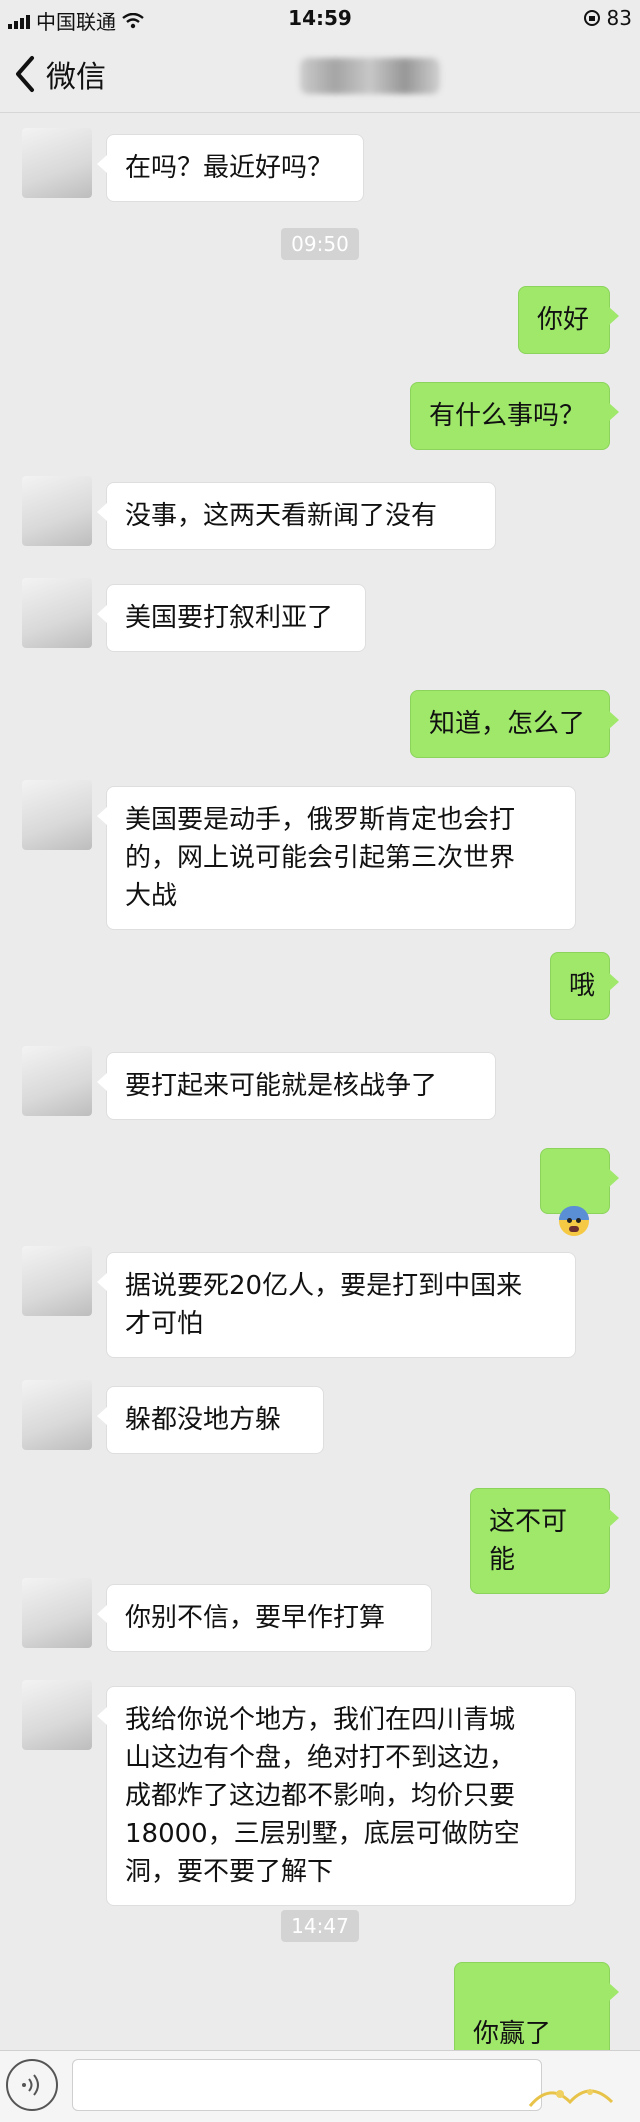  Describe the element at coordinates (514, 416) in the screenshot. I see `message-bubble: 有什么事吗？` at that location.